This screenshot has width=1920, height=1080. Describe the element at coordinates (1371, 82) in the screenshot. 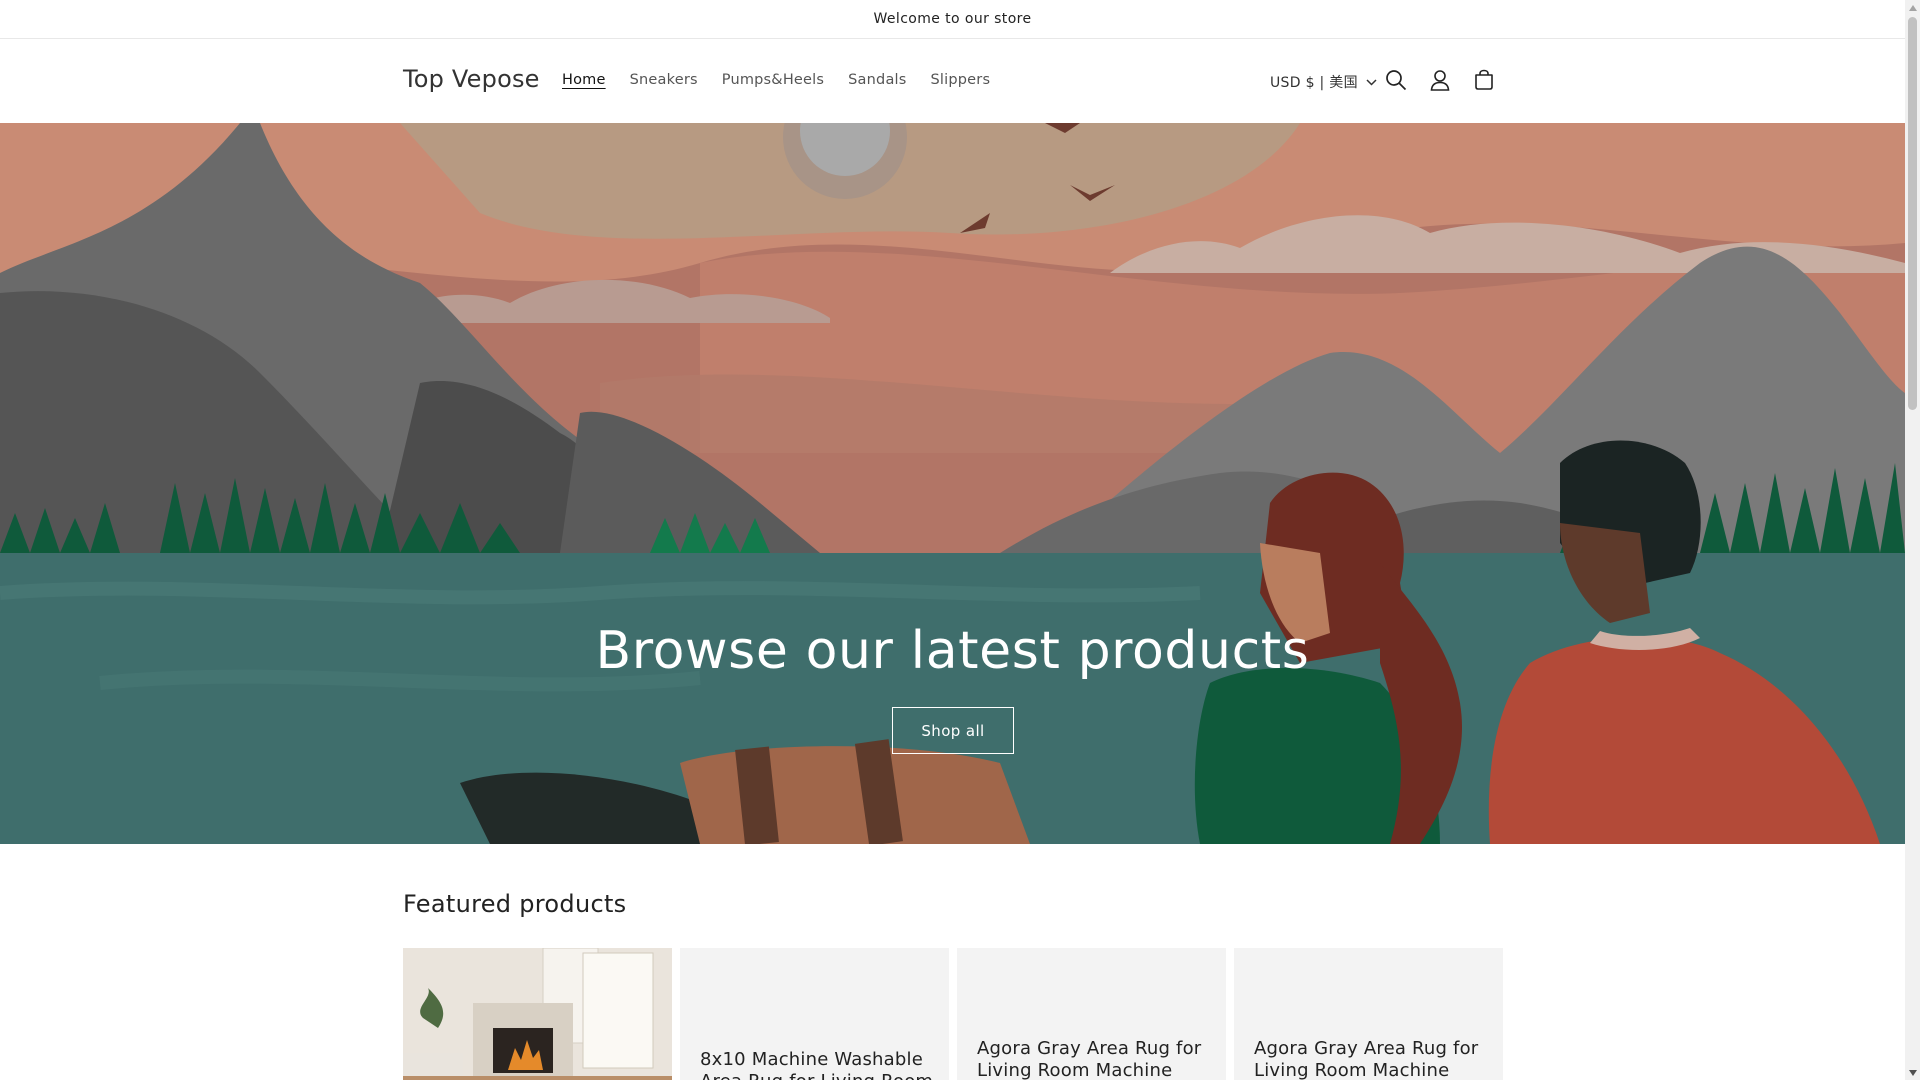

I see `chevron-down-icon` at that location.